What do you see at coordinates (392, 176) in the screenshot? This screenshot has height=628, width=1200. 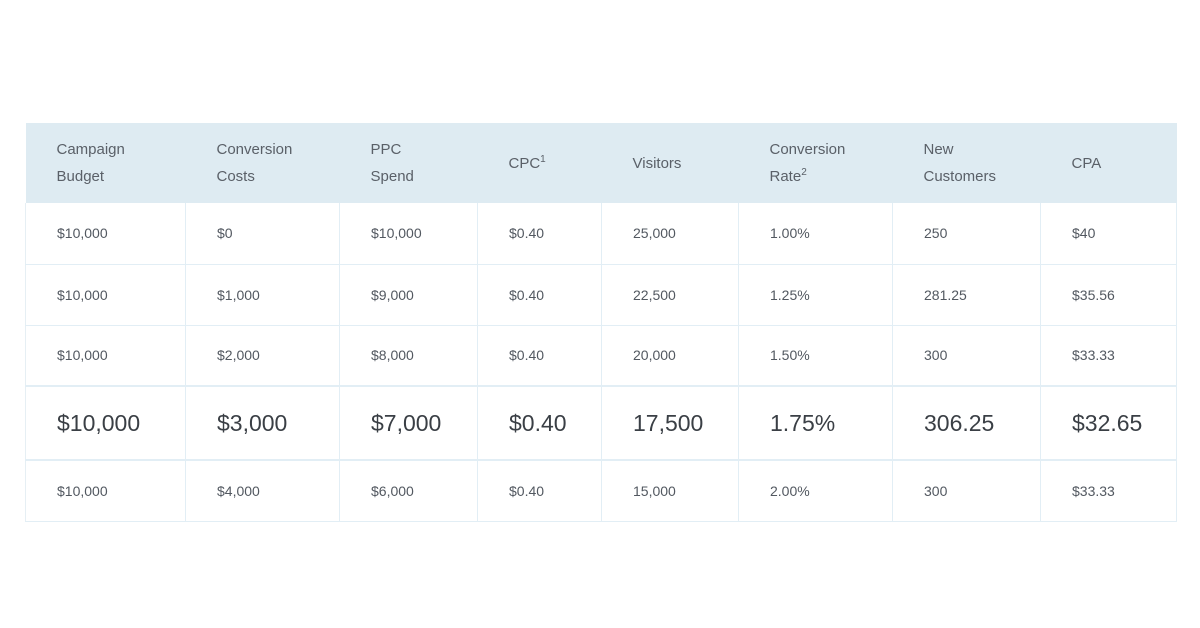 I see `header-label-line2: Spend` at bounding box center [392, 176].